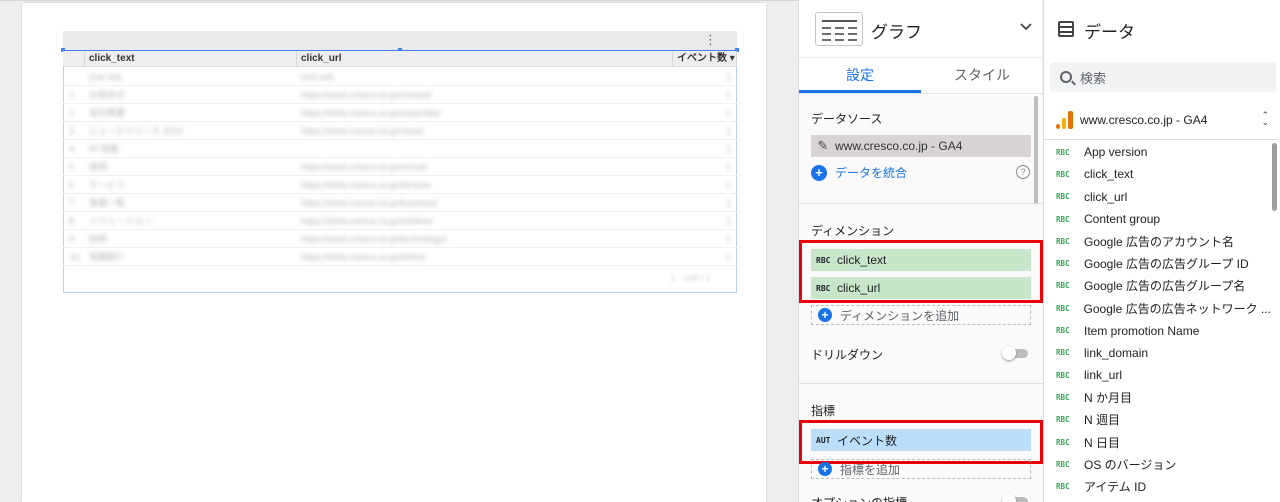 The image size is (1280, 502). Describe the element at coordinates (839, 29) in the screenshot. I see `table-chart-icon` at that location.